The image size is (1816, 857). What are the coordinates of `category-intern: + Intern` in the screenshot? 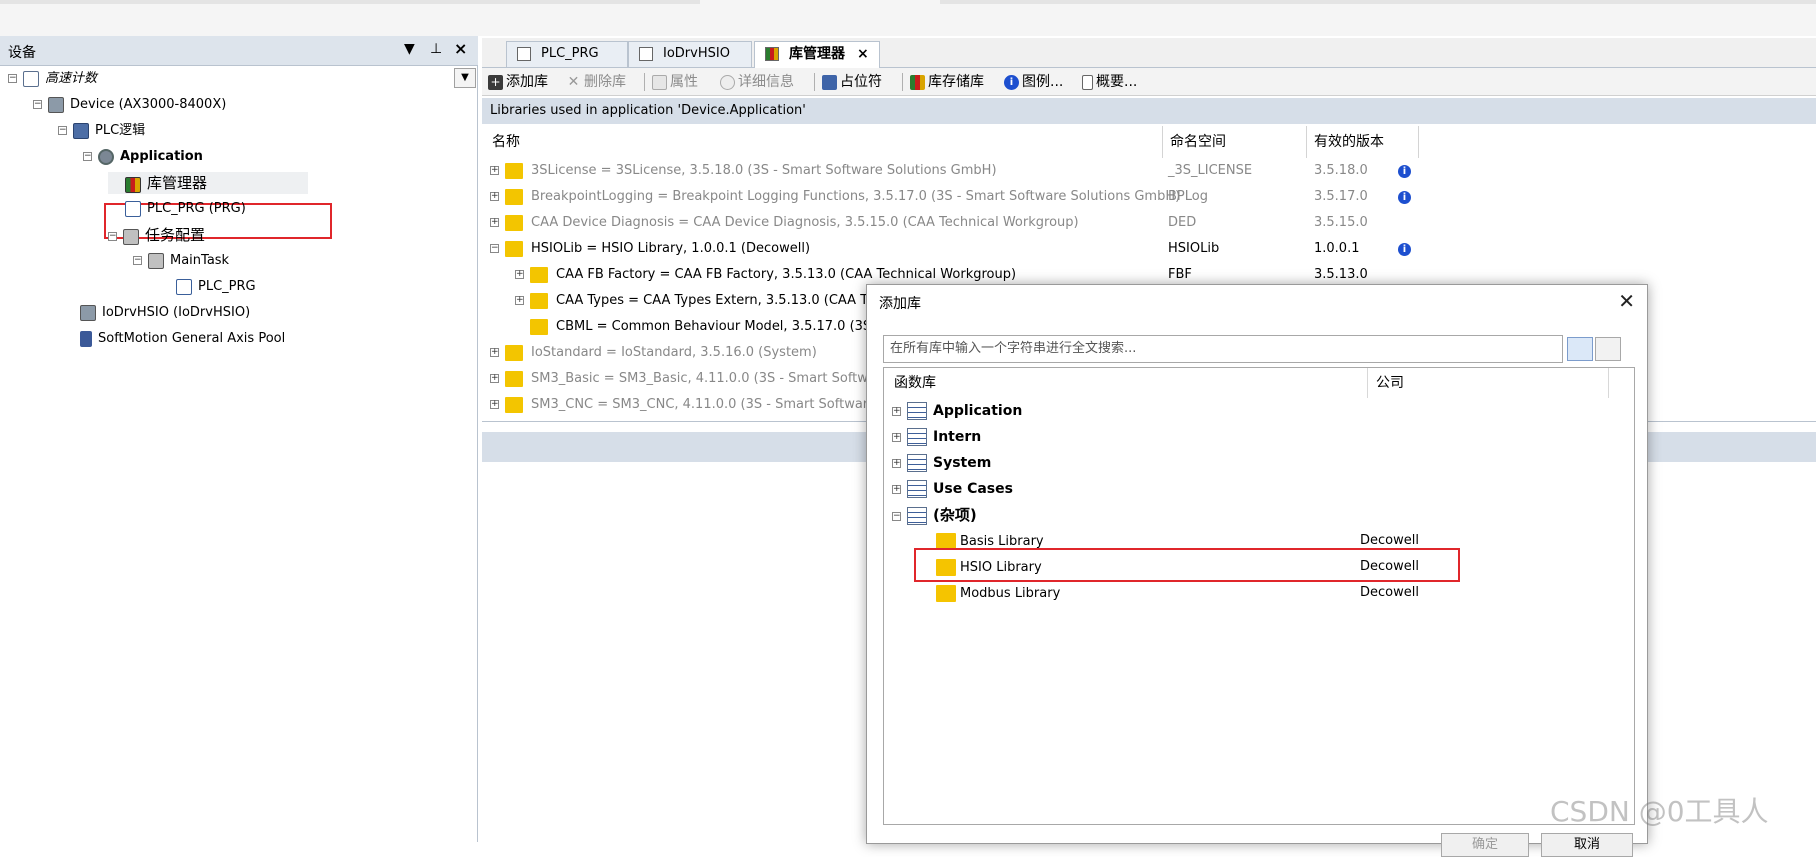 It's located at (936, 437).